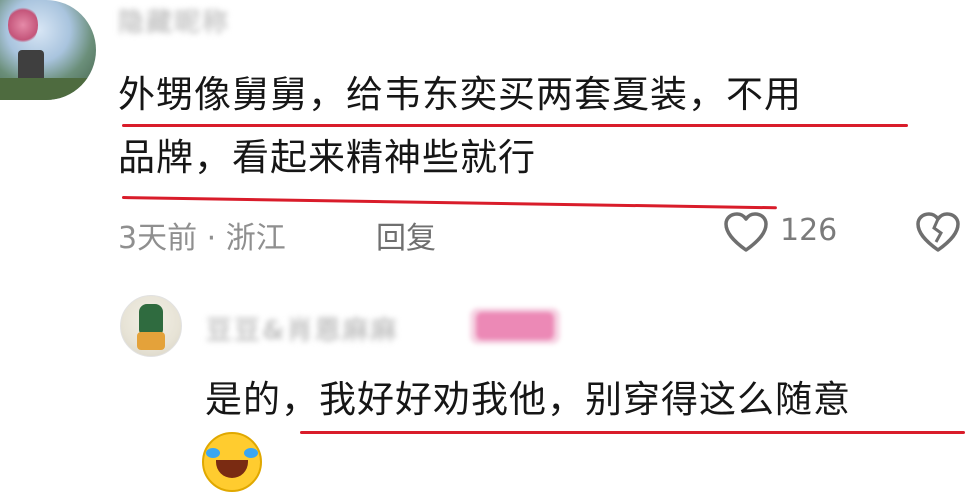 The height and width of the screenshot is (492, 965). What do you see at coordinates (174, 20) in the screenshot?
I see `commenter-username: 隐藏昵称` at bounding box center [174, 20].